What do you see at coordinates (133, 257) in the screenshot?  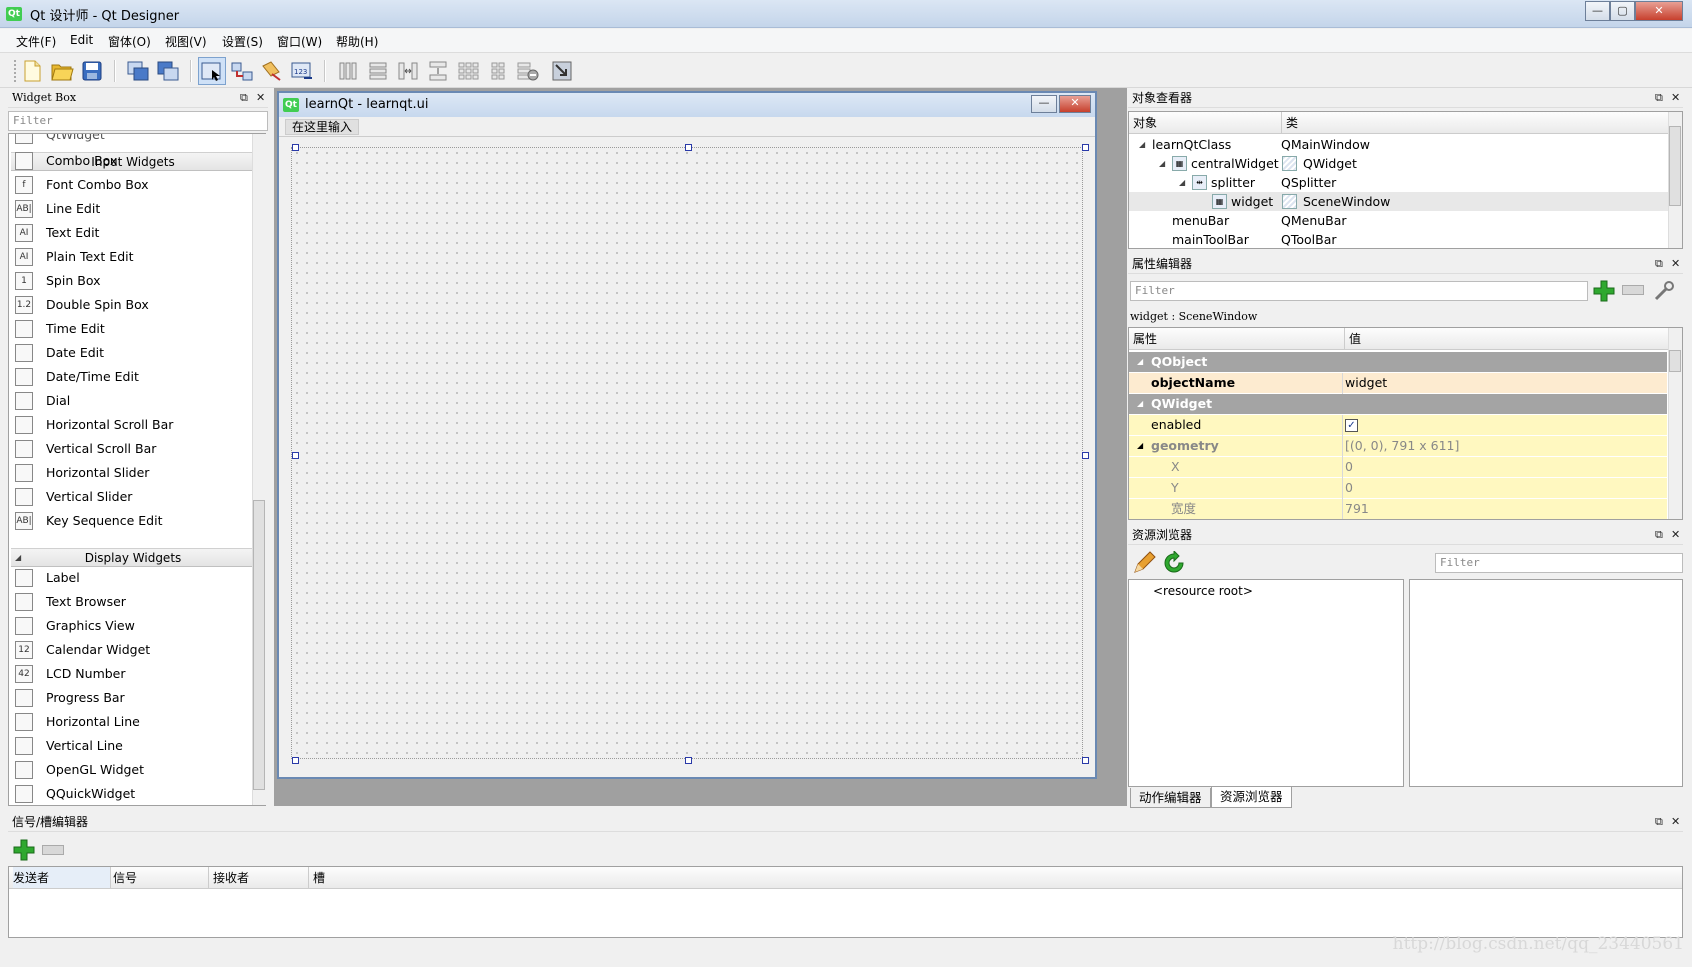 I see `widget-item-plain-text-edit: AI Plain Text Edit` at bounding box center [133, 257].